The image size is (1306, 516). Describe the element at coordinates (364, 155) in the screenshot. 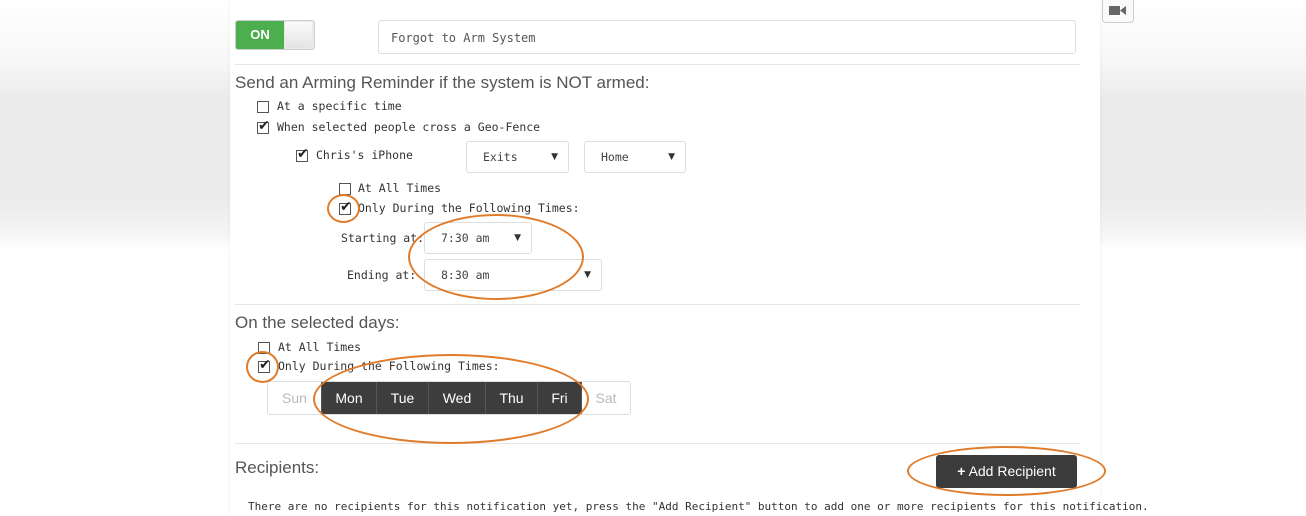

I see `device-label: Chris's iPhone` at that location.